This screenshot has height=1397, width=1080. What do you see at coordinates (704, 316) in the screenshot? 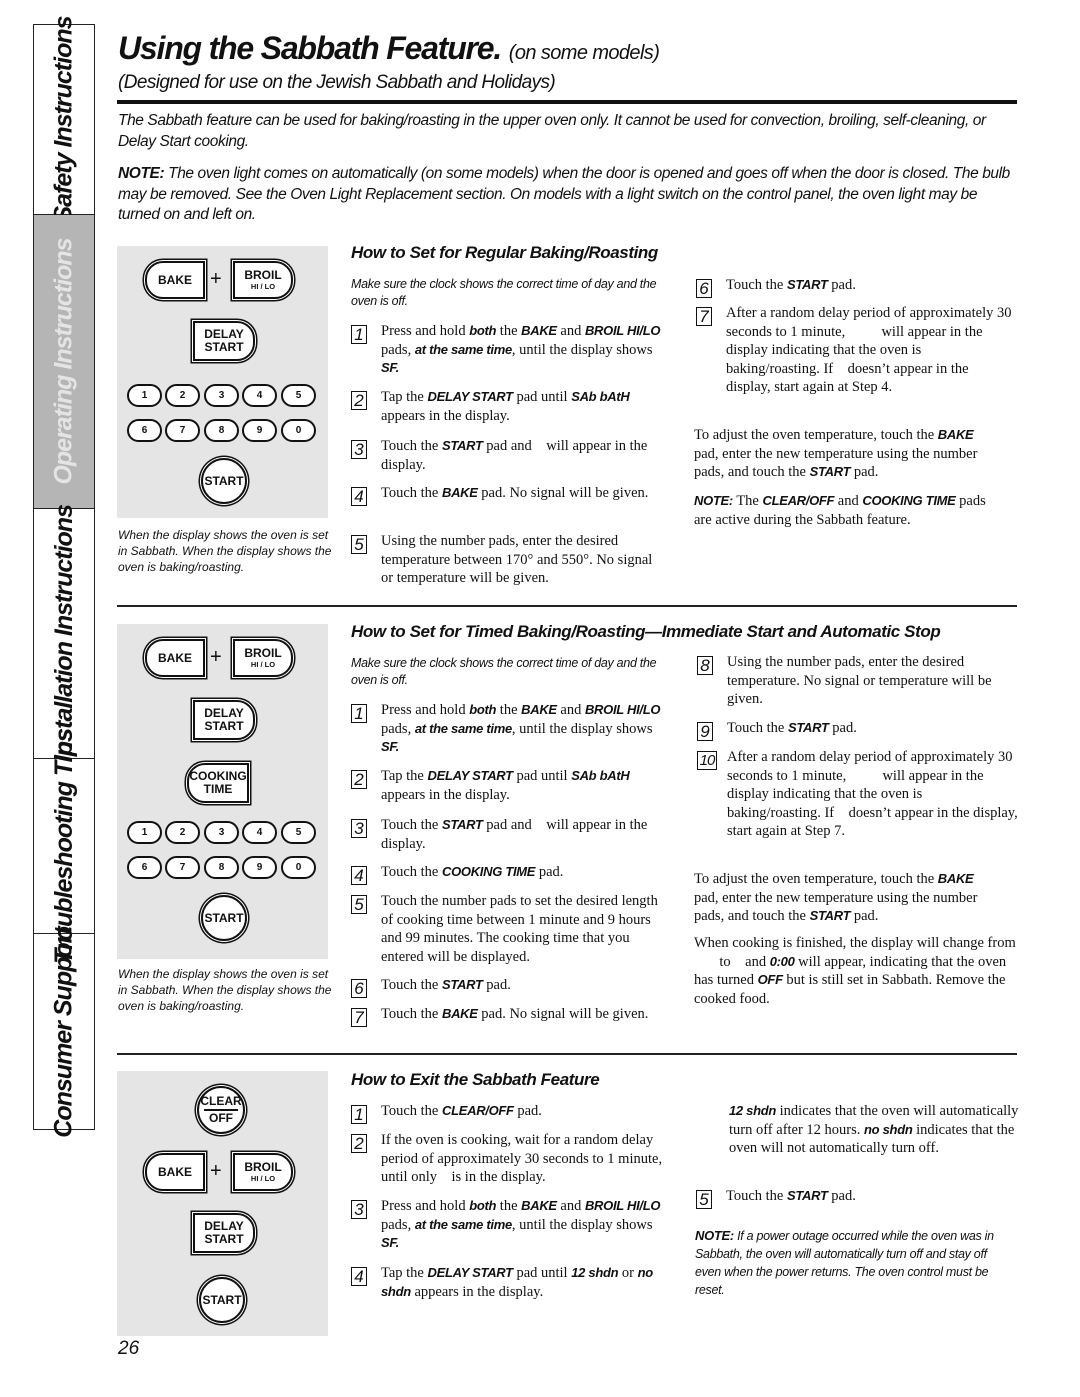
I see `step-number: 7` at bounding box center [704, 316].